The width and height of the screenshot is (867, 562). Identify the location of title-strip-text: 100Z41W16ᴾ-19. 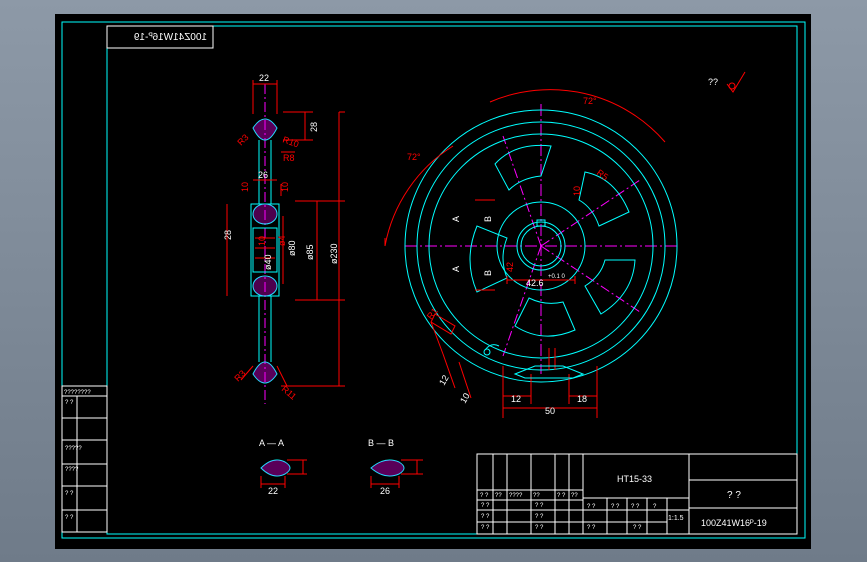
(170, 37).